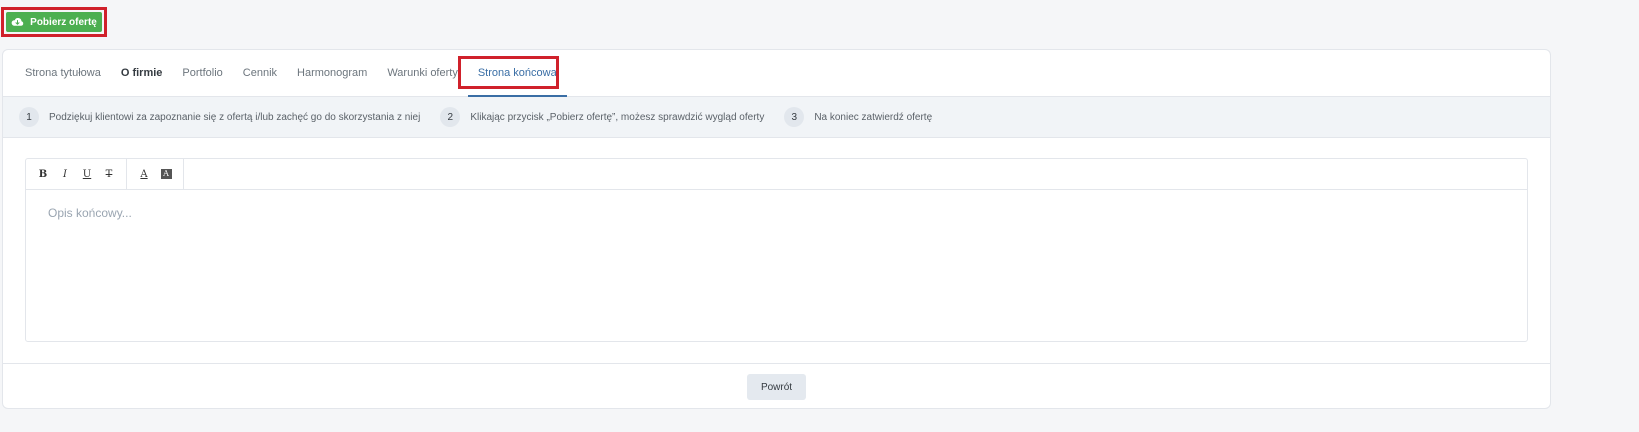 This screenshot has width=1639, height=432. I want to click on background-color-icon: A, so click(166, 174).